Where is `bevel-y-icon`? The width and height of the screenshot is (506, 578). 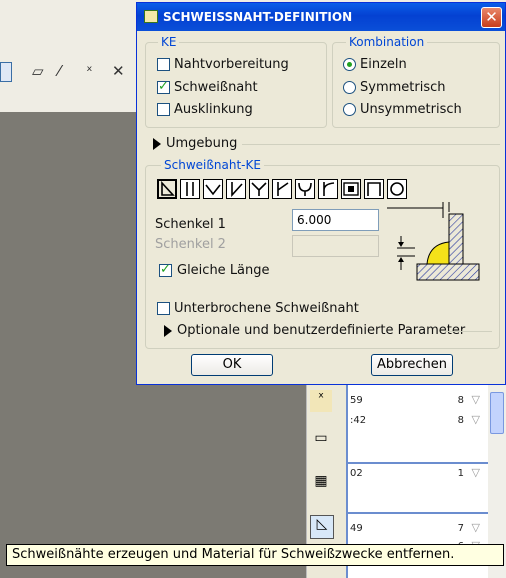
bevel-y-icon is located at coordinates (282, 189).